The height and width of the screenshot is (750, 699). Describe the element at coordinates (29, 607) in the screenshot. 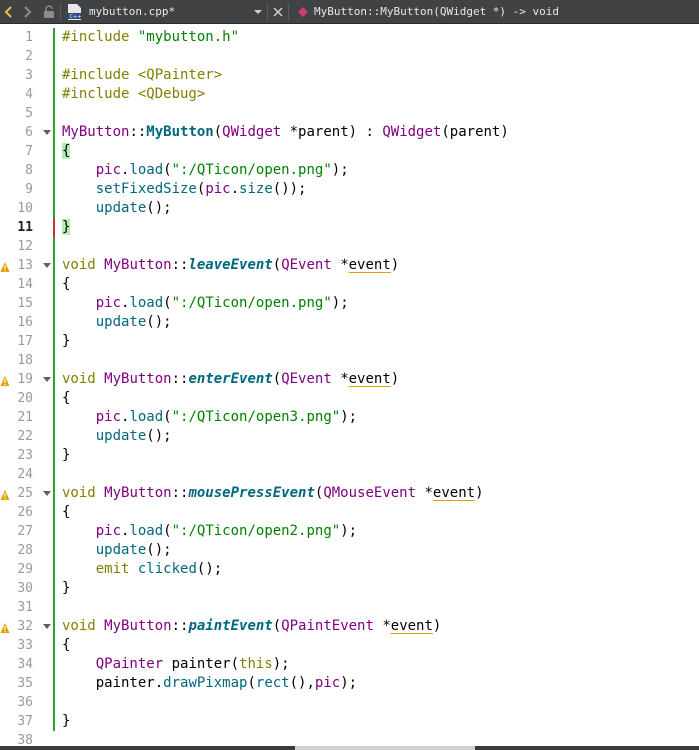

I see `gutter-row: 31` at that location.